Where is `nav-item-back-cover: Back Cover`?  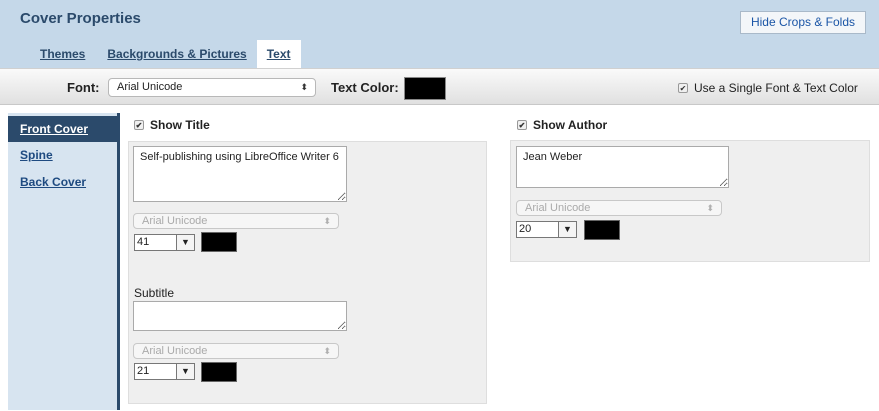 nav-item-back-cover: Back Cover is located at coordinates (62, 182).